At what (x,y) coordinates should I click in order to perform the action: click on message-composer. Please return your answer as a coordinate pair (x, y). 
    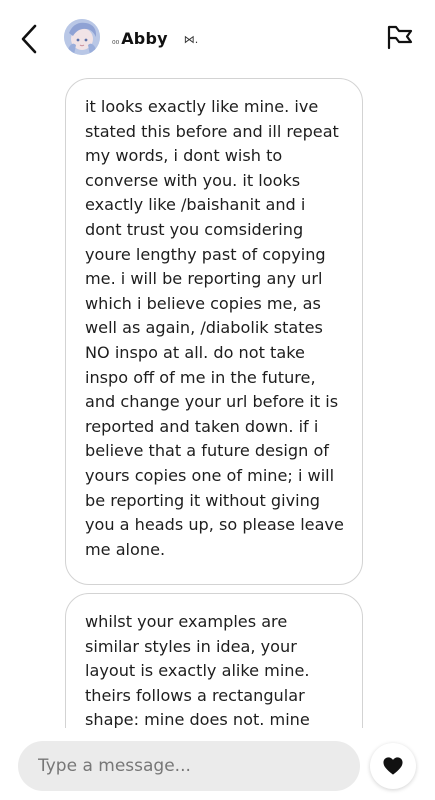
    Looking at the image, I should click on (217, 764).